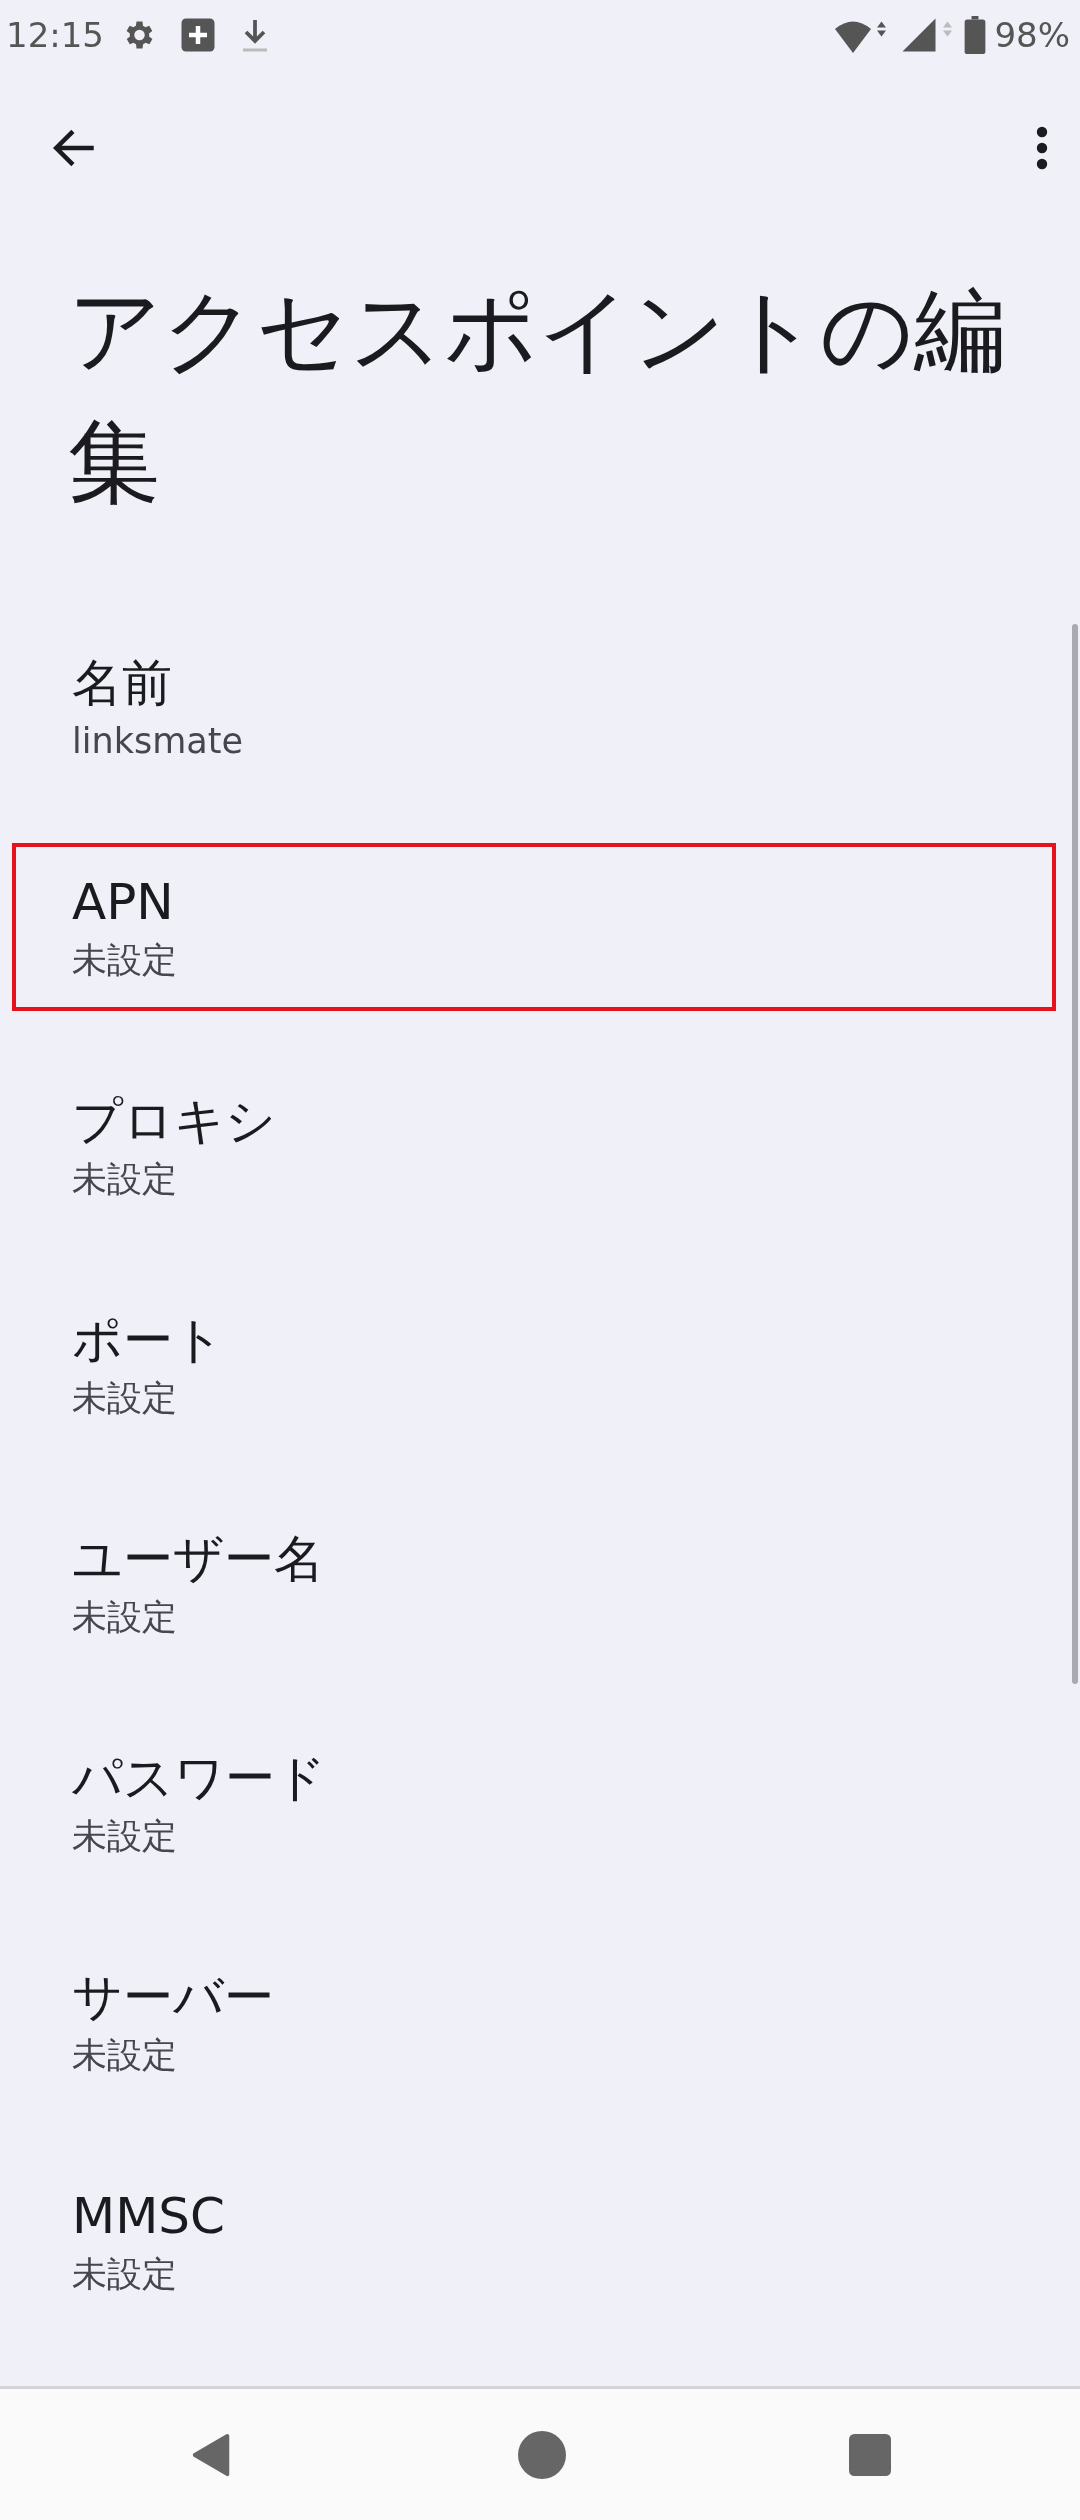 This screenshot has width=1080, height=2520. Describe the element at coordinates (158, 741) in the screenshot. I see `setting-value: linksmate` at that location.